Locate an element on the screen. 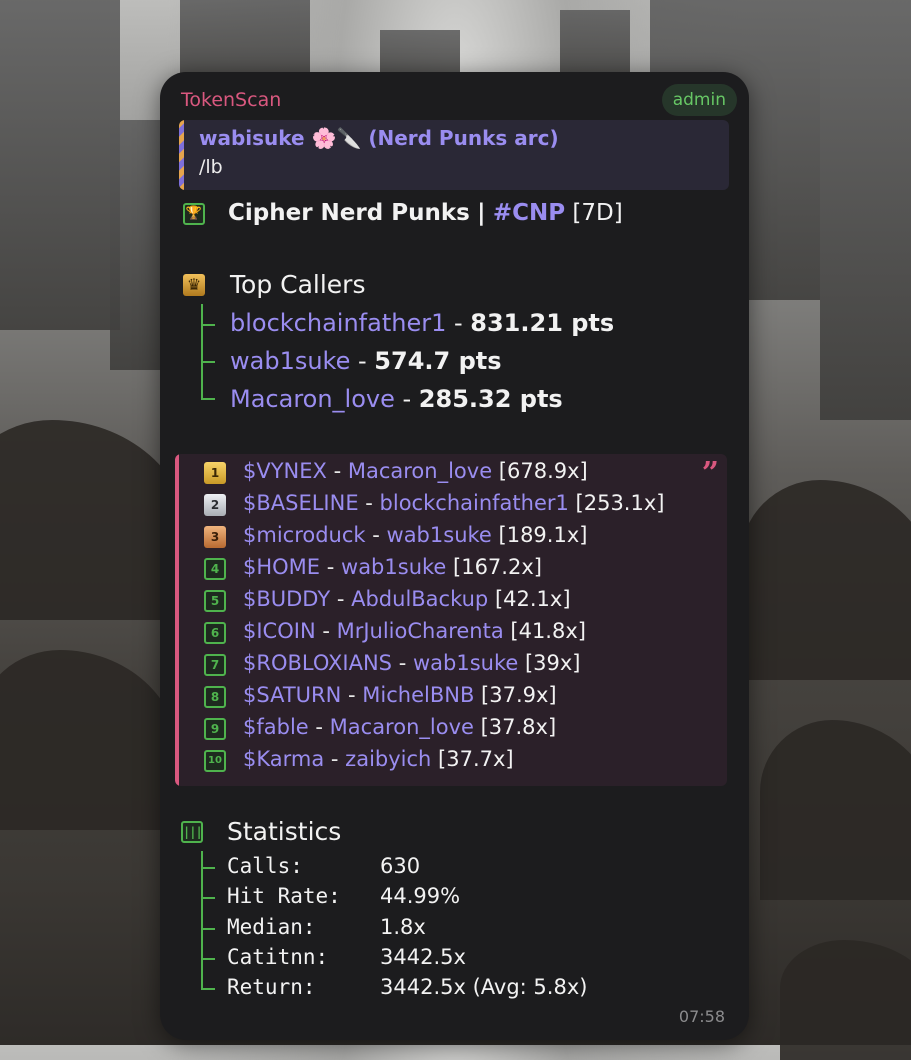  leaderboard-row: $VYNEX - Macaron_love [678.9x] is located at coordinates (415, 471).